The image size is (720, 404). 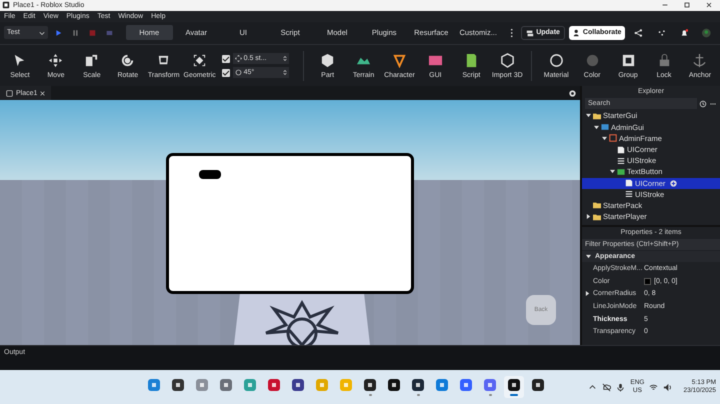 What do you see at coordinates (706, 33) in the screenshot?
I see `avatar-icon` at bounding box center [706, 33].